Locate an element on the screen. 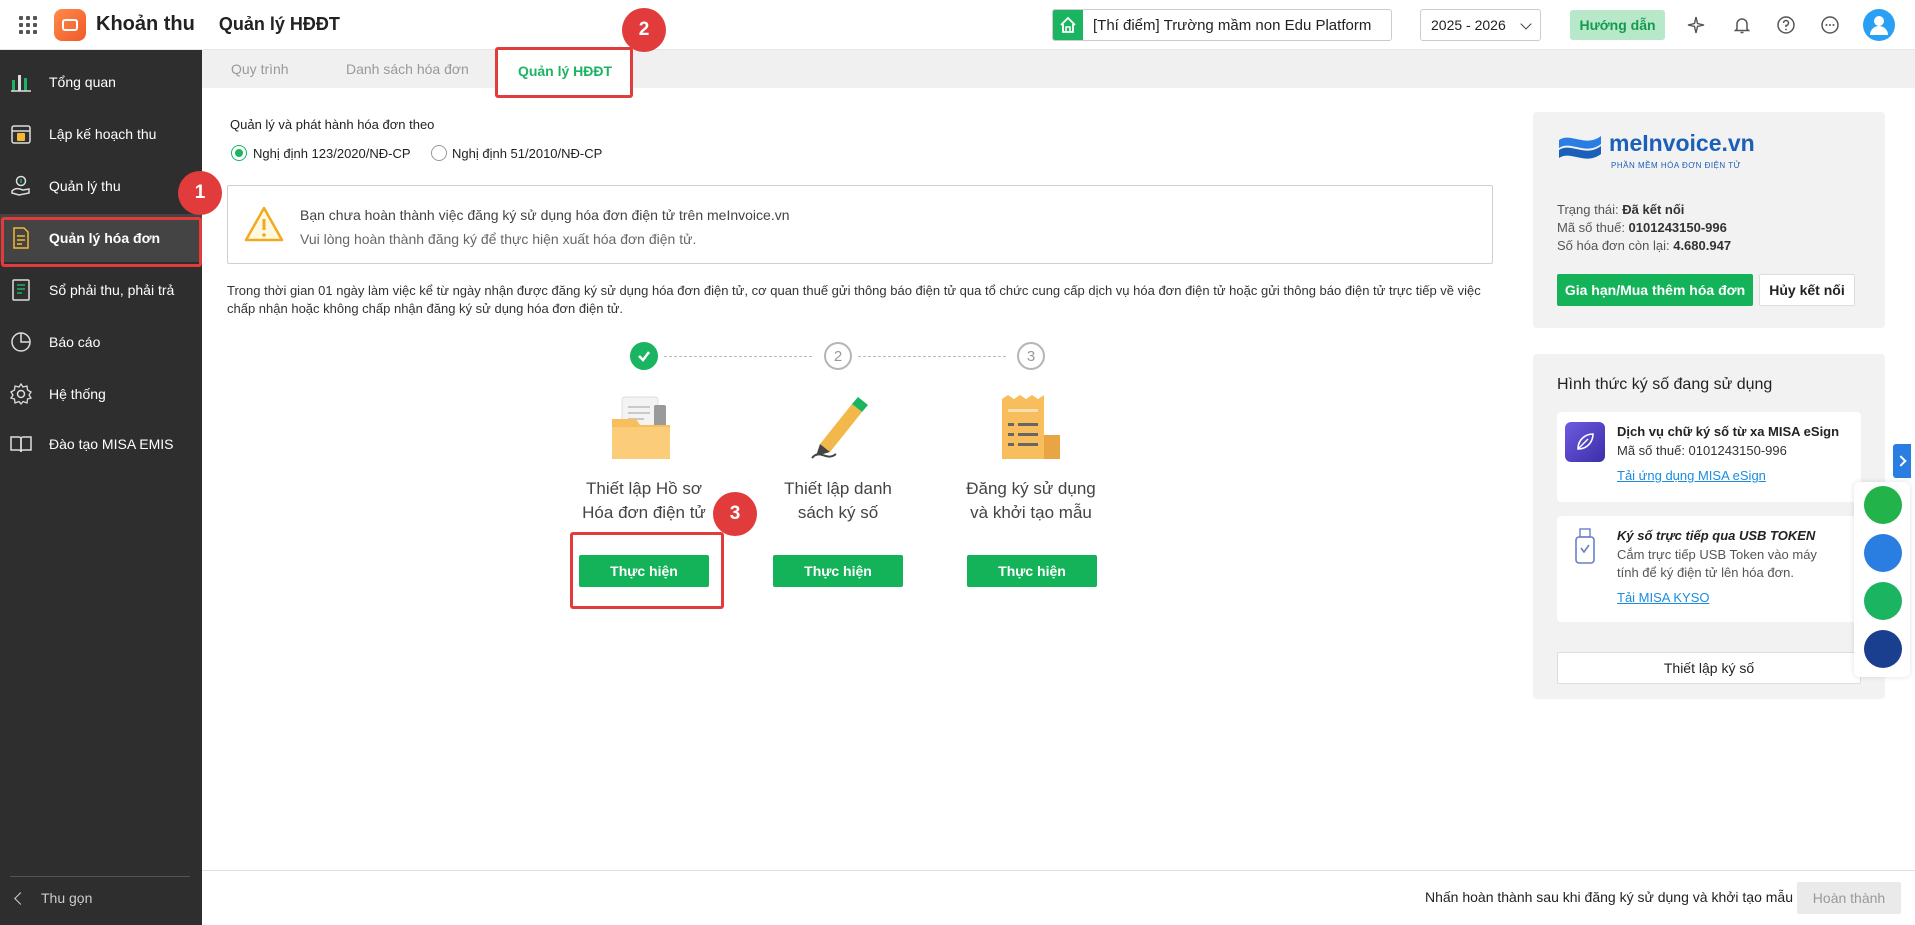 The width and height of the screenshot is (1915, 925). school-name: [Thí điểm] Trường mầm non Edu Platform is located at coordinates (1232, 25).